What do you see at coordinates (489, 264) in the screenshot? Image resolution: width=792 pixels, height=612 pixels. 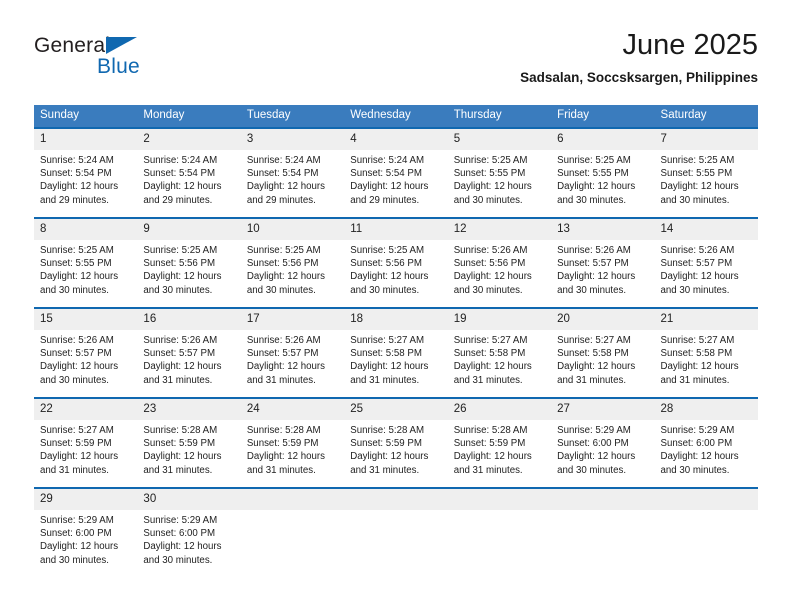 I see `sunset-text: Sunset: 5:56 PM` at bounding box center [489, 264].